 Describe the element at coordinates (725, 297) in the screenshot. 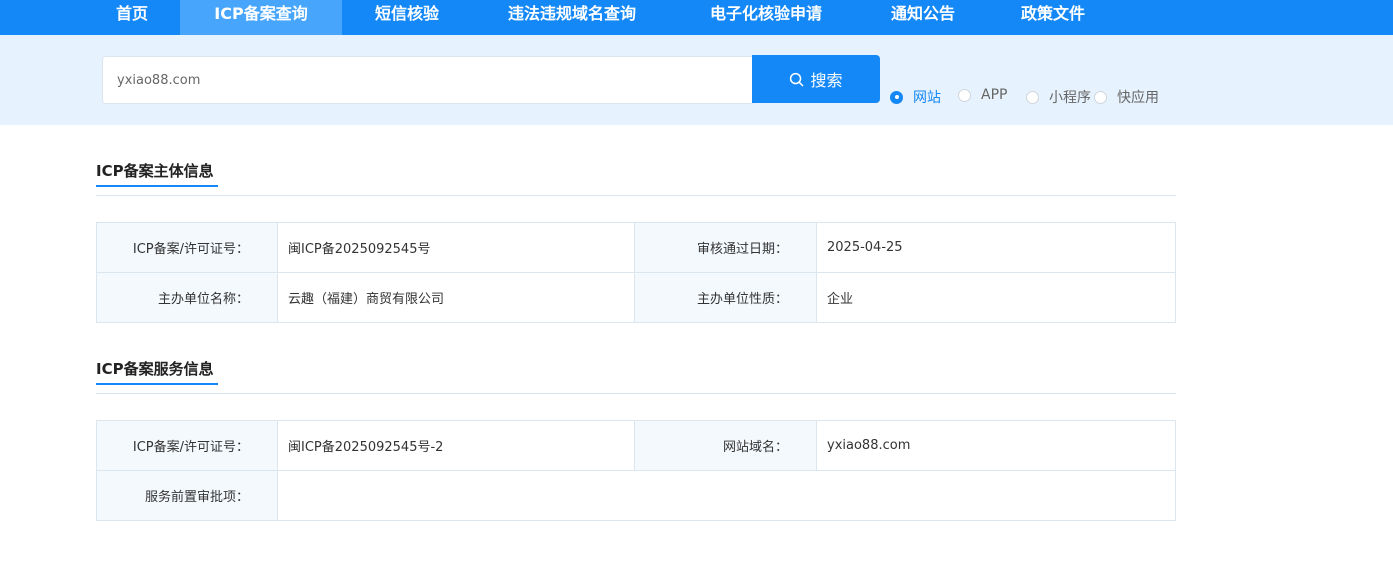

I see `org-type-label: 主办单位性质：` at that location.